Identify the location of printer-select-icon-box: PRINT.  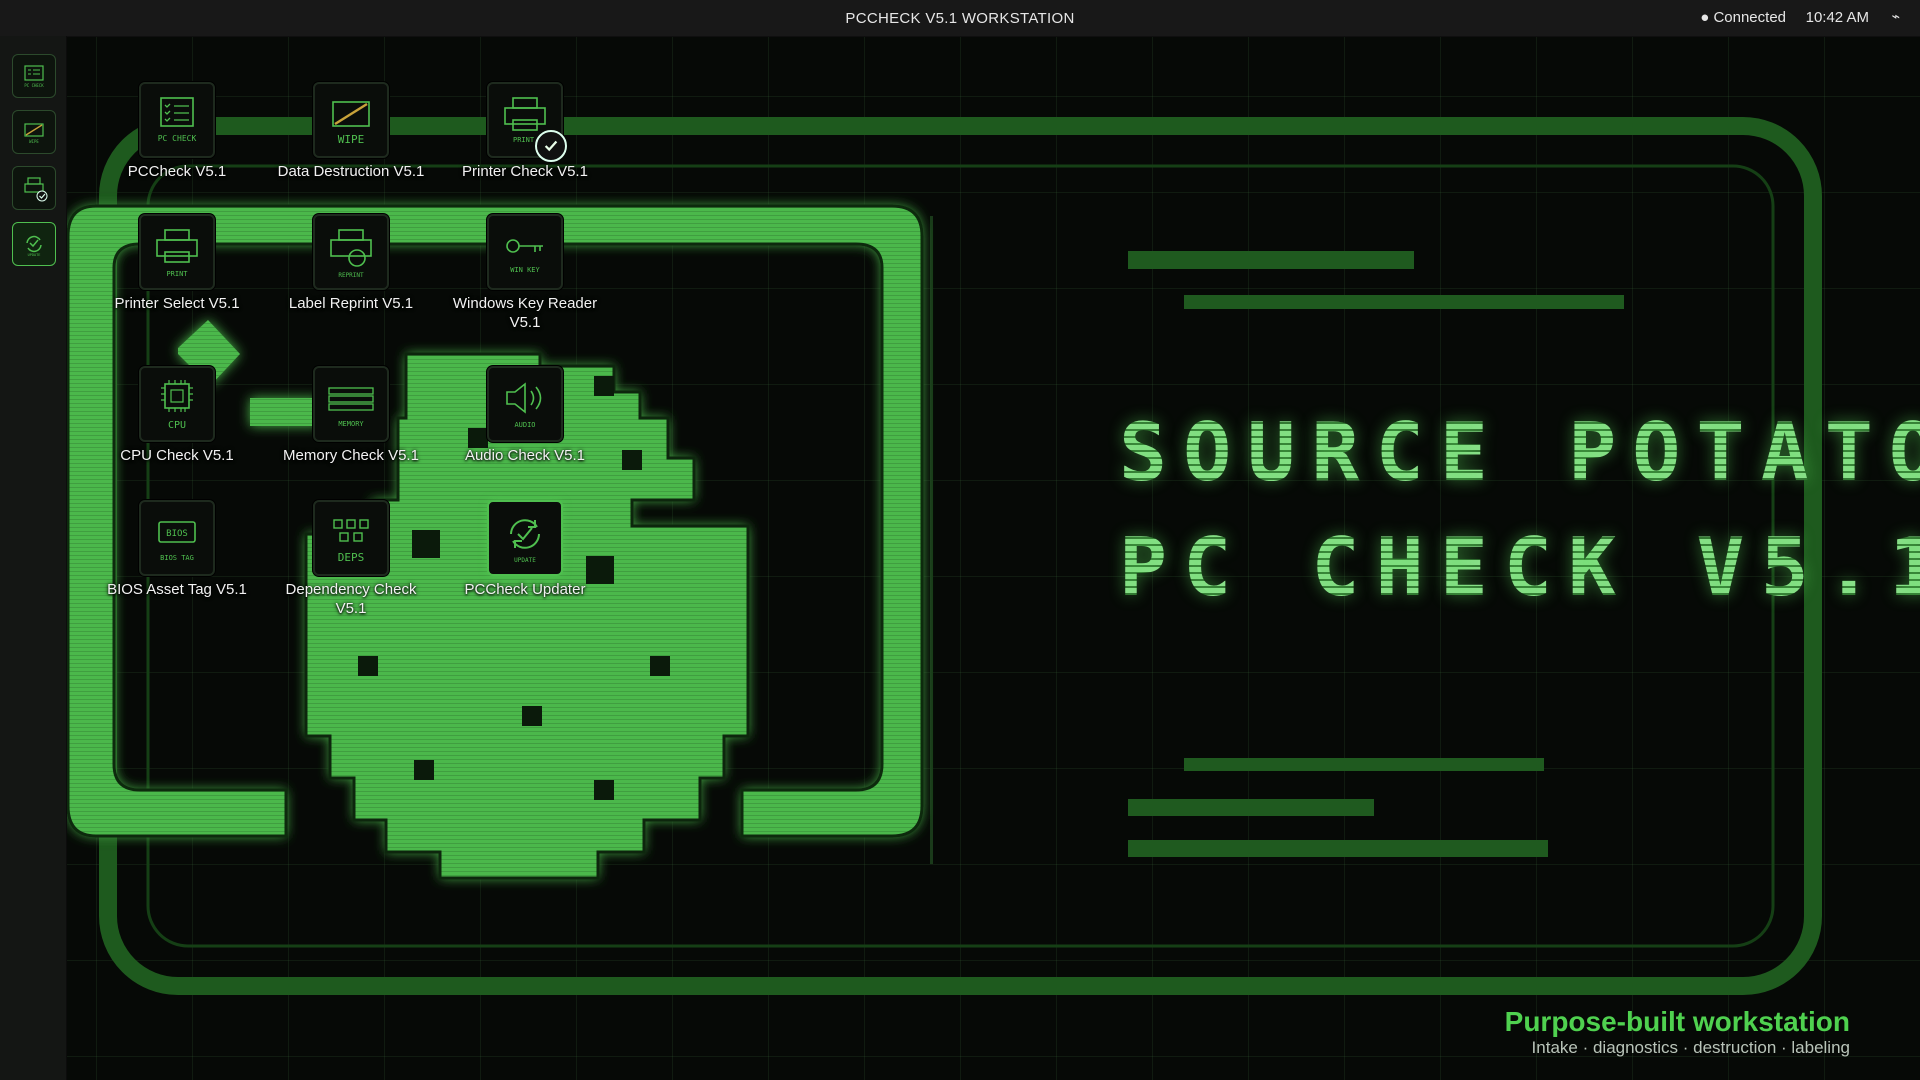
(177, 252).